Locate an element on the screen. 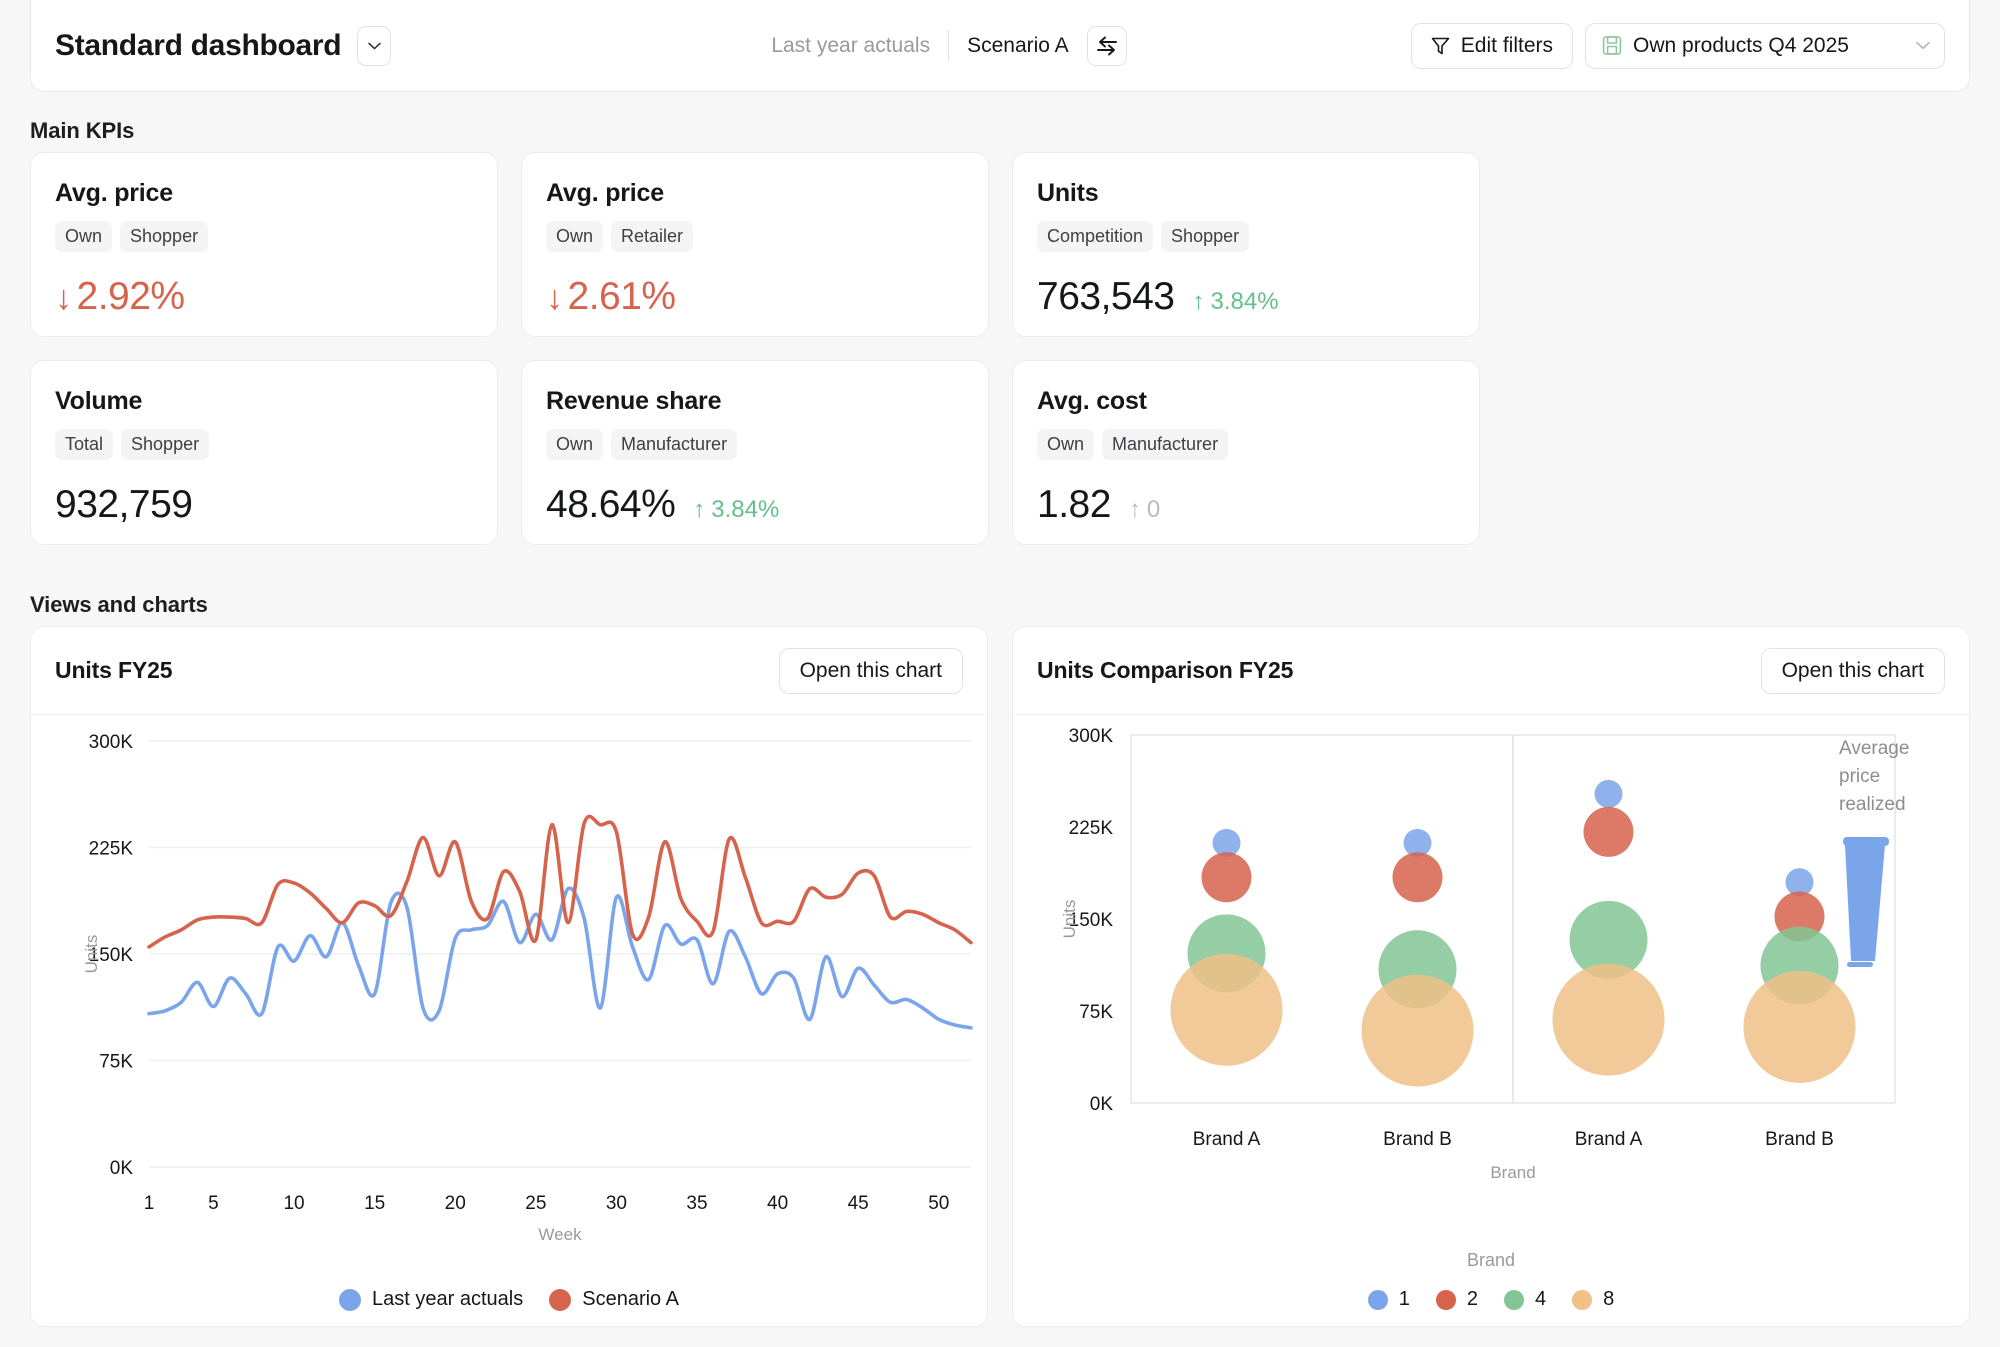  x-axis-label: Week is located at coordinates (560, 1234).